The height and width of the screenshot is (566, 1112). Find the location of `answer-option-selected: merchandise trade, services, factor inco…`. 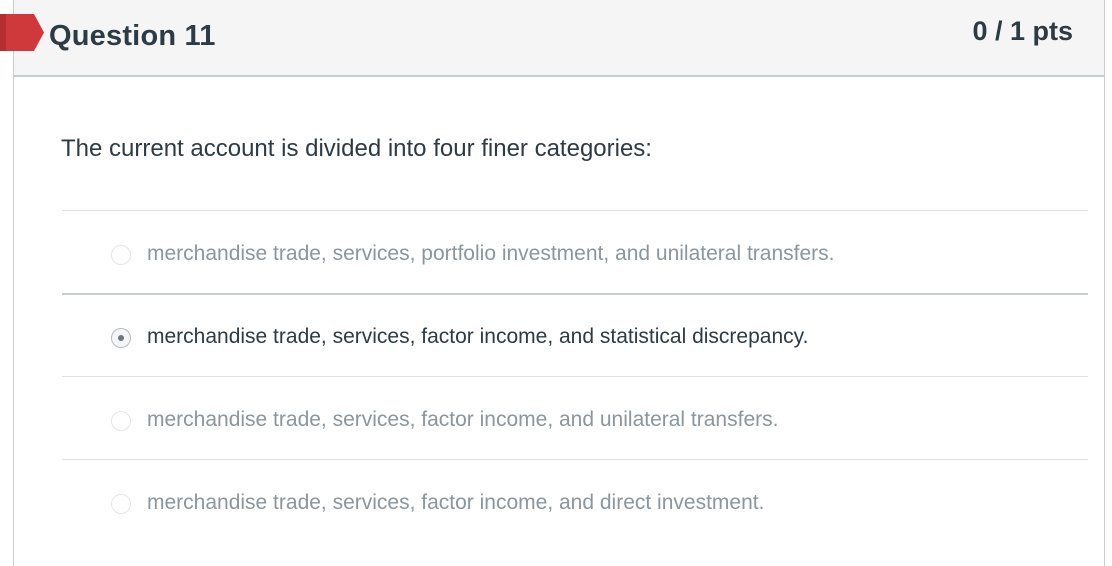

answer-option-selected: merchandise trade, services, factor inco… is located at coordinates (575, 334).